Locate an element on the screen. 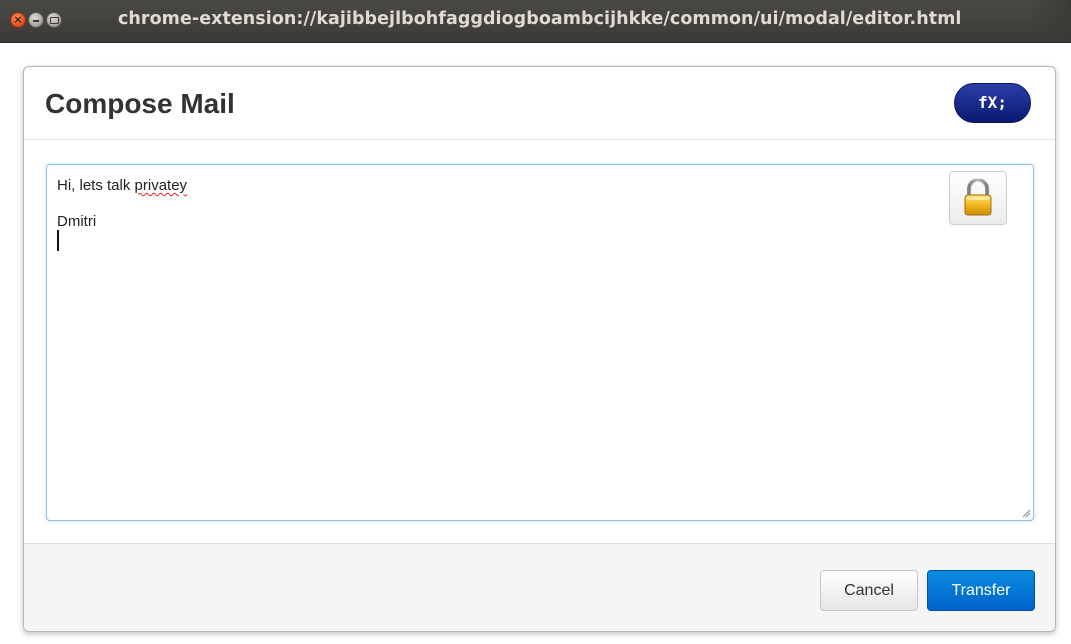 The image size is (1071, 644). window-close-button: × is located at coordinates (18, 20).